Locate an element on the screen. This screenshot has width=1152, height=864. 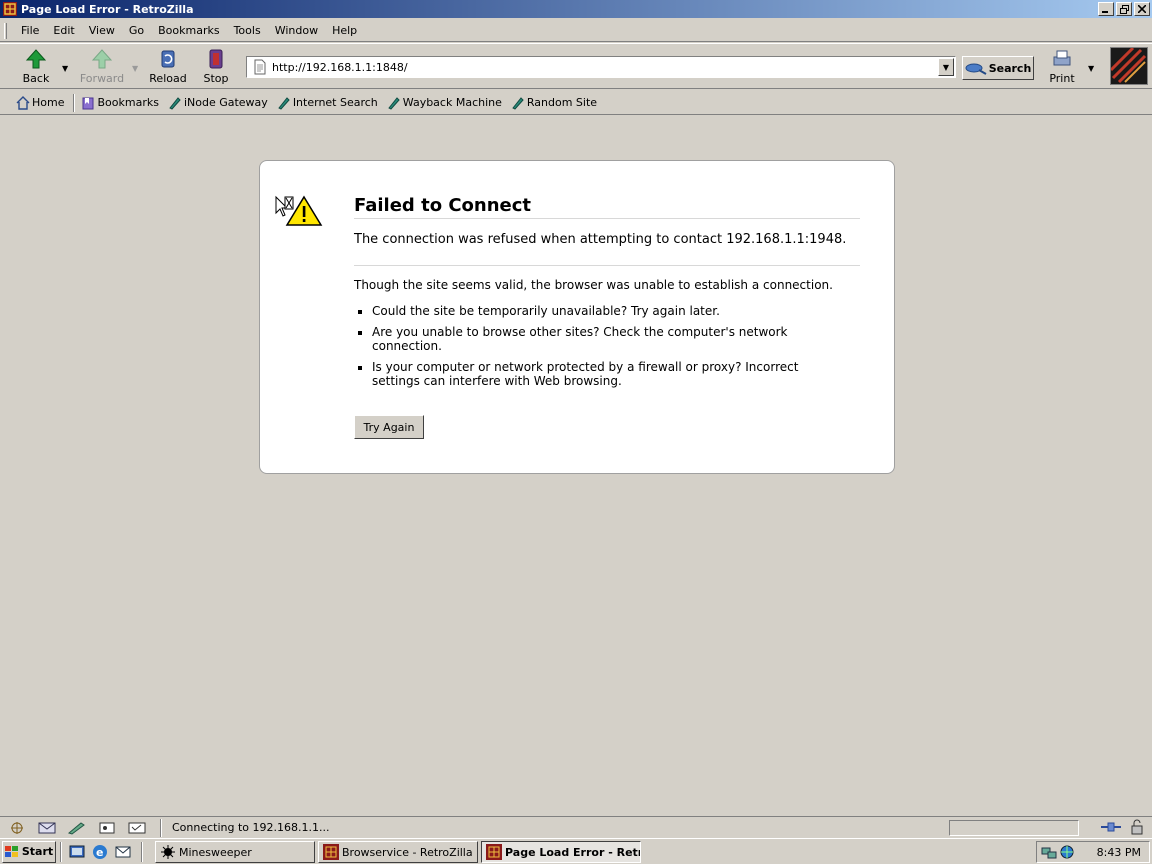
security-lock-icon is located at coordinates (1137, 827).